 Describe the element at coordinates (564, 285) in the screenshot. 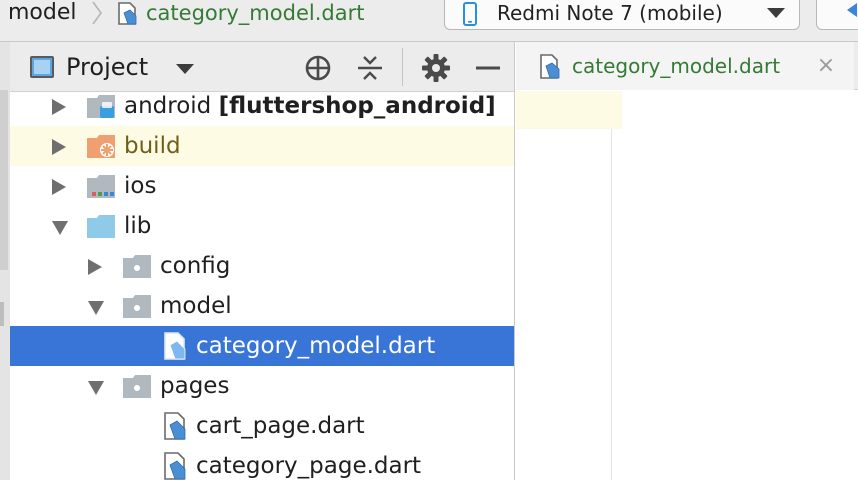

I see `editor-gutter` at that location.